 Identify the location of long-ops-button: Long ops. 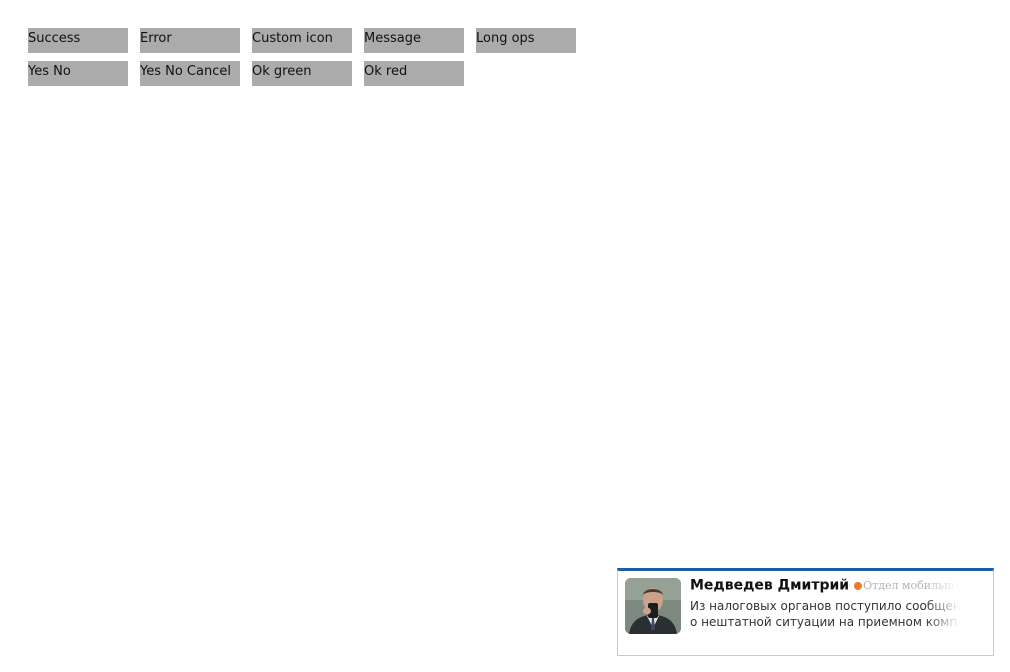
(526, 40).